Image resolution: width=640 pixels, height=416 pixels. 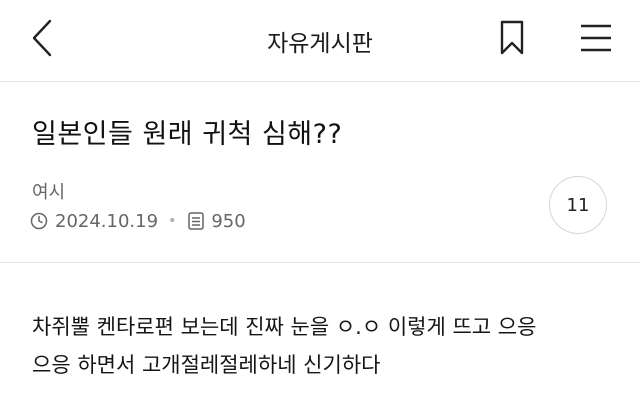 I want to click on author-name: 여시, so click(x=48, y=191).